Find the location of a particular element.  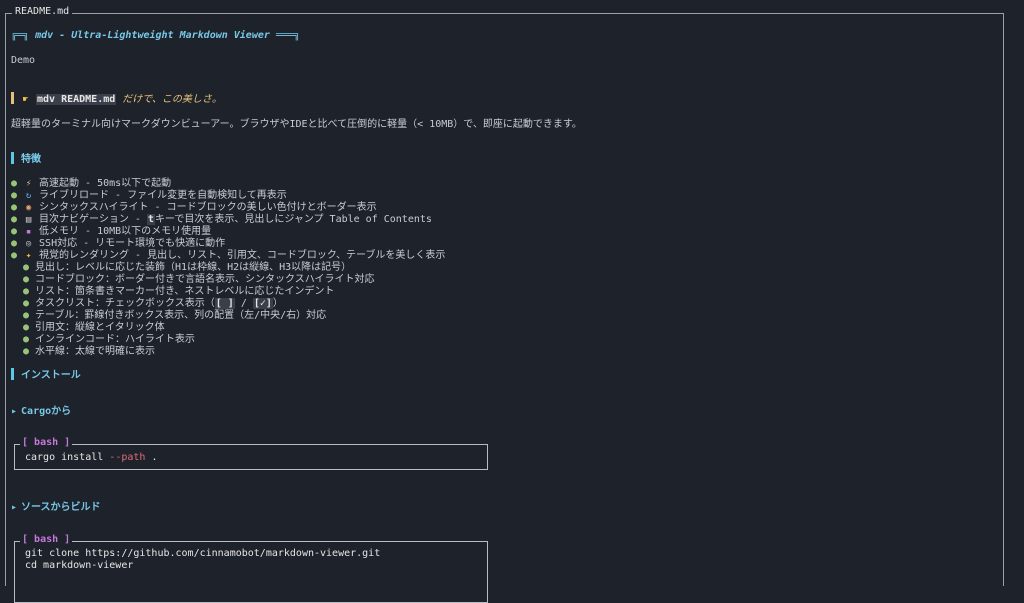

quote-inline-code: mdv README.md is located at coordinates (76, 99).